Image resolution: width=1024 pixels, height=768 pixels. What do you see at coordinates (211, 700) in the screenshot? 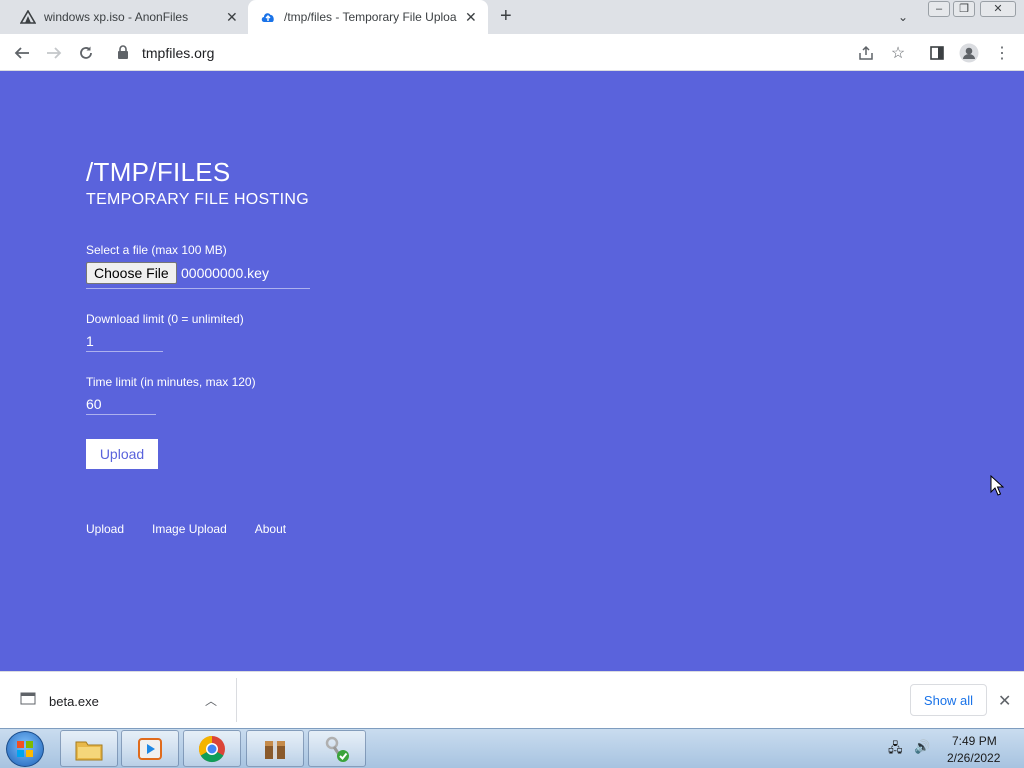
I see `chevron-up-icon: ︿` at bounding box center [211, 700].